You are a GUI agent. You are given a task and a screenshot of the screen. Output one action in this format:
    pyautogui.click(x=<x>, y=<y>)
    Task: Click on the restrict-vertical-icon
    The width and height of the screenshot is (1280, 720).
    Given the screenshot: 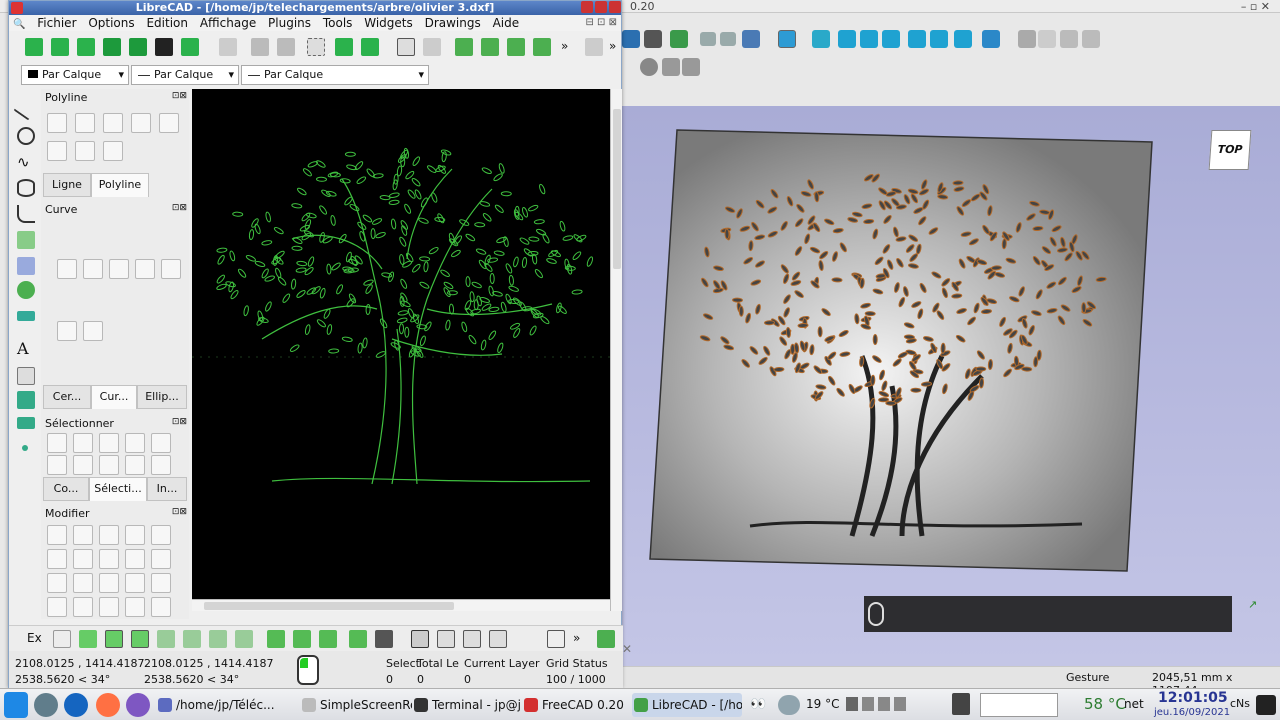 What is the action you would take?
    pyautogui.click(x=302, y=639)
    